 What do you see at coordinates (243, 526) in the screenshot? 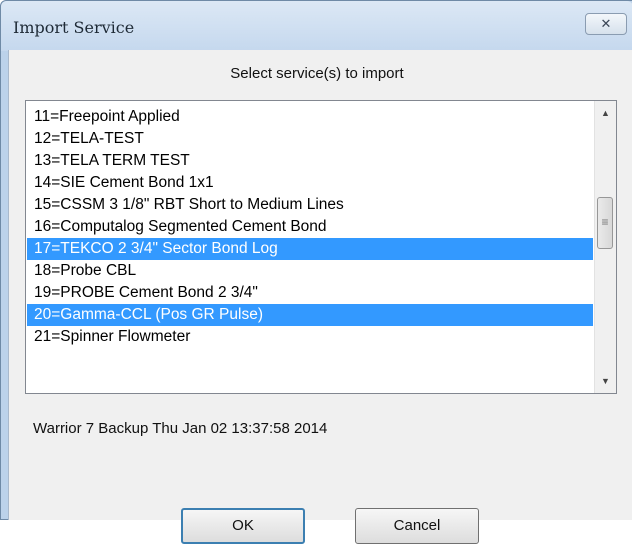
I see `ok-button: OK` at bounding box center [243, 526].